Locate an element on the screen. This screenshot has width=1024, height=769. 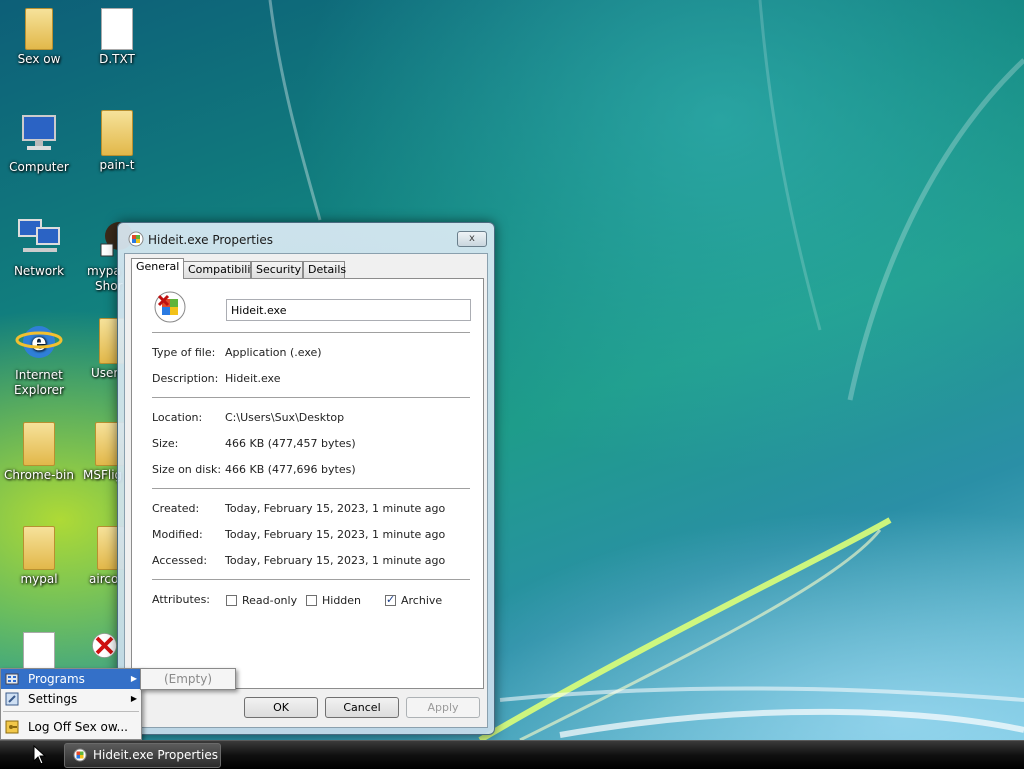
desktop-icon-chrome-bin: Chrome-bin is located at coordinates (39, 452).